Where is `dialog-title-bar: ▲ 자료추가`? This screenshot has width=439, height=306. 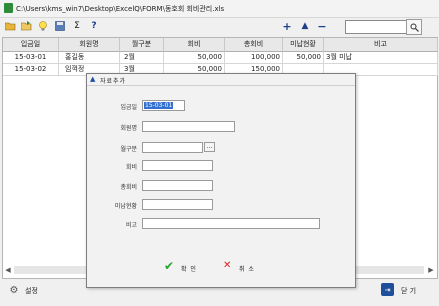
dialog-title-bar: ▲ 자료추가 is located at coordinates (221, 80).